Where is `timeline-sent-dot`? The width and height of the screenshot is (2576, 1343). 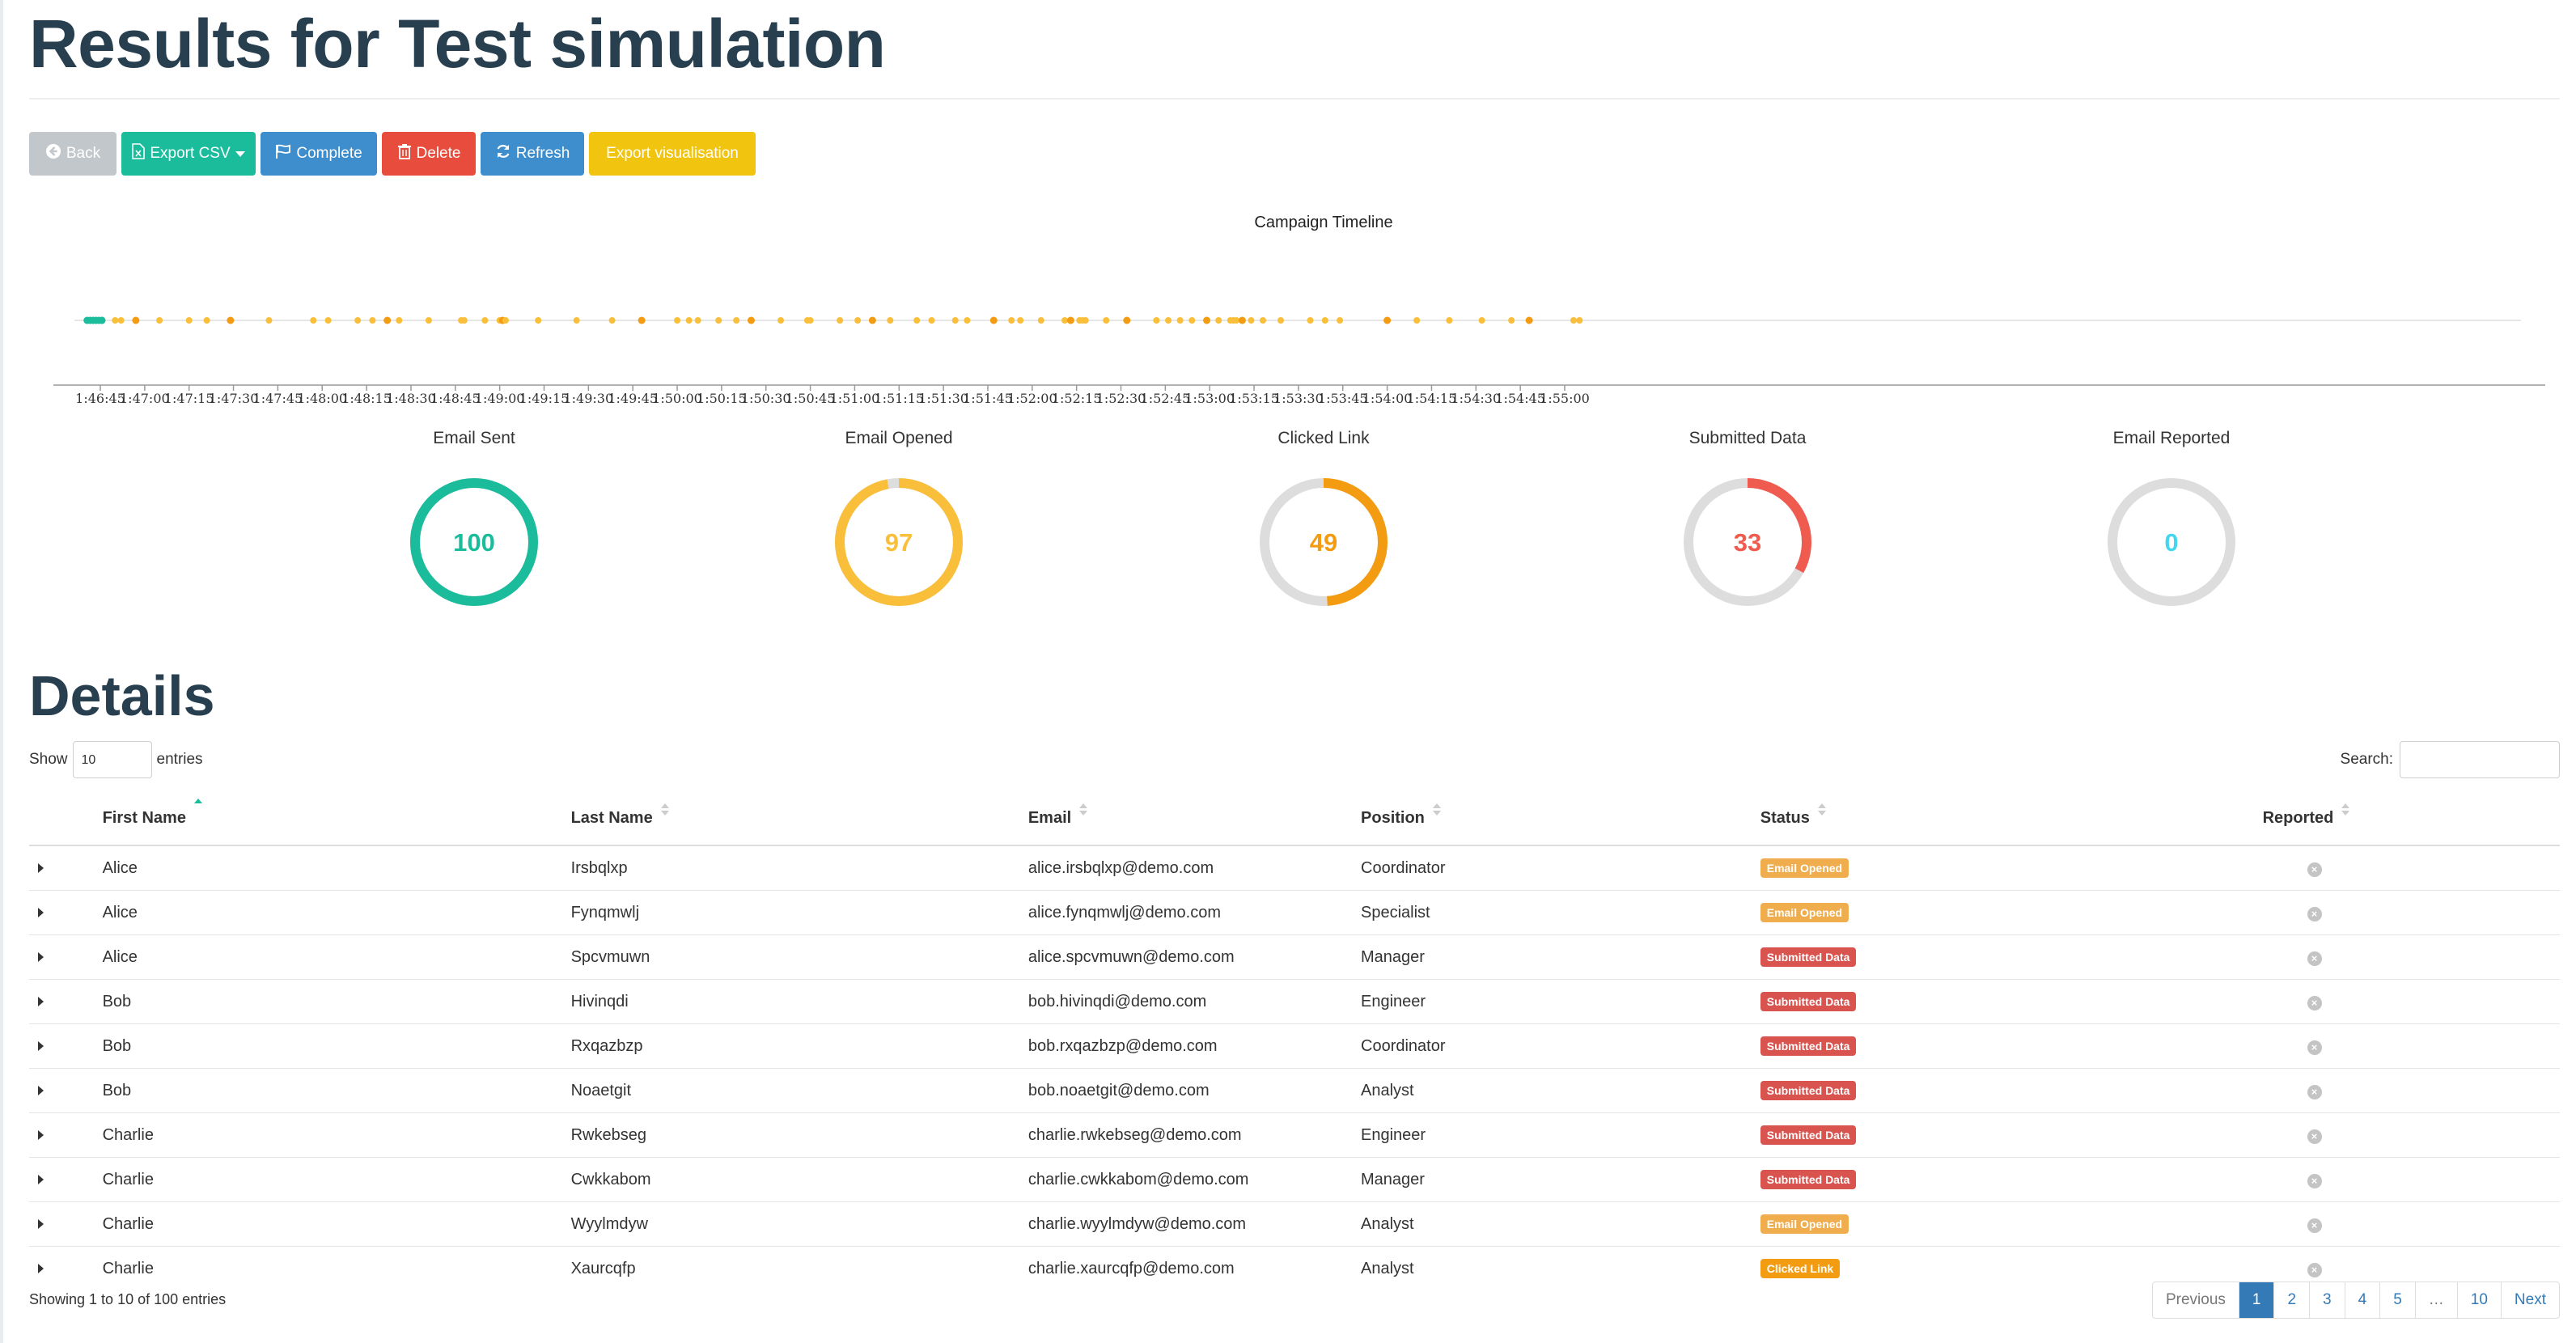
timeline-sent-dot is located at coordinates (102, 320).